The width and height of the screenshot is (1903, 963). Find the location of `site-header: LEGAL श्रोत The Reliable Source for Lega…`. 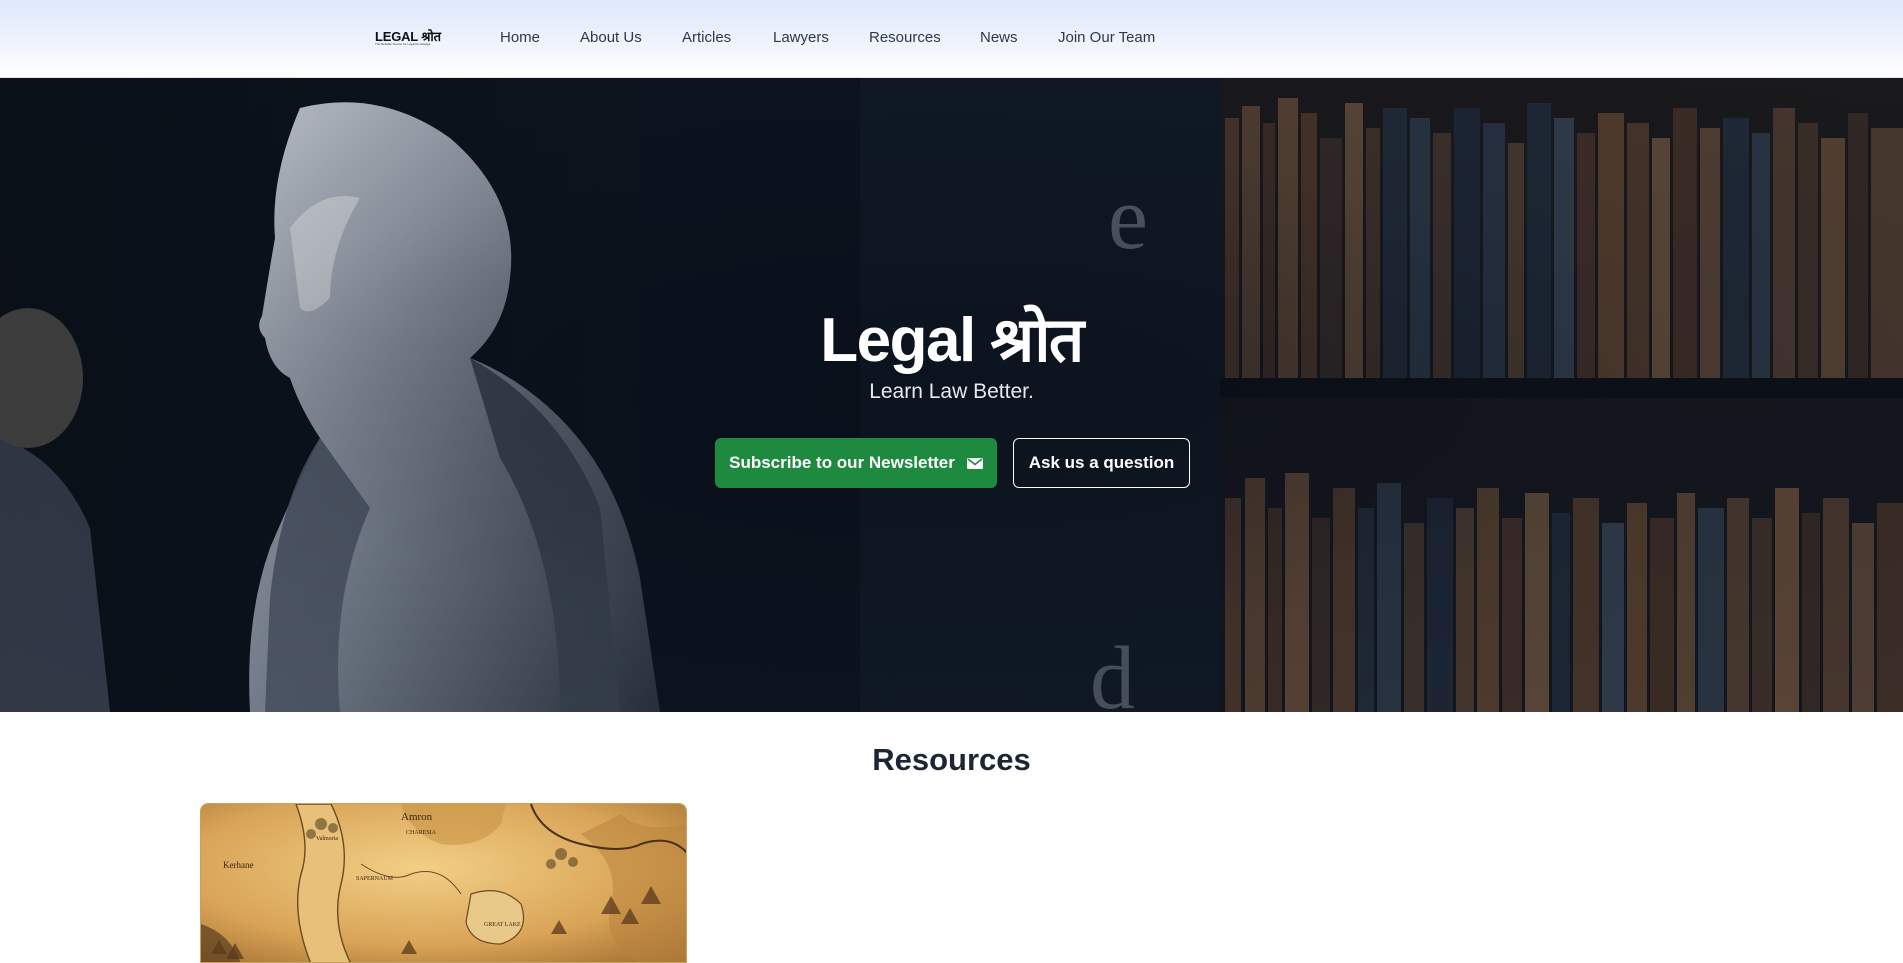

site-header: LEGAL श्रोत The Reliable Source for Lega… is located at coordinates (951, 39).